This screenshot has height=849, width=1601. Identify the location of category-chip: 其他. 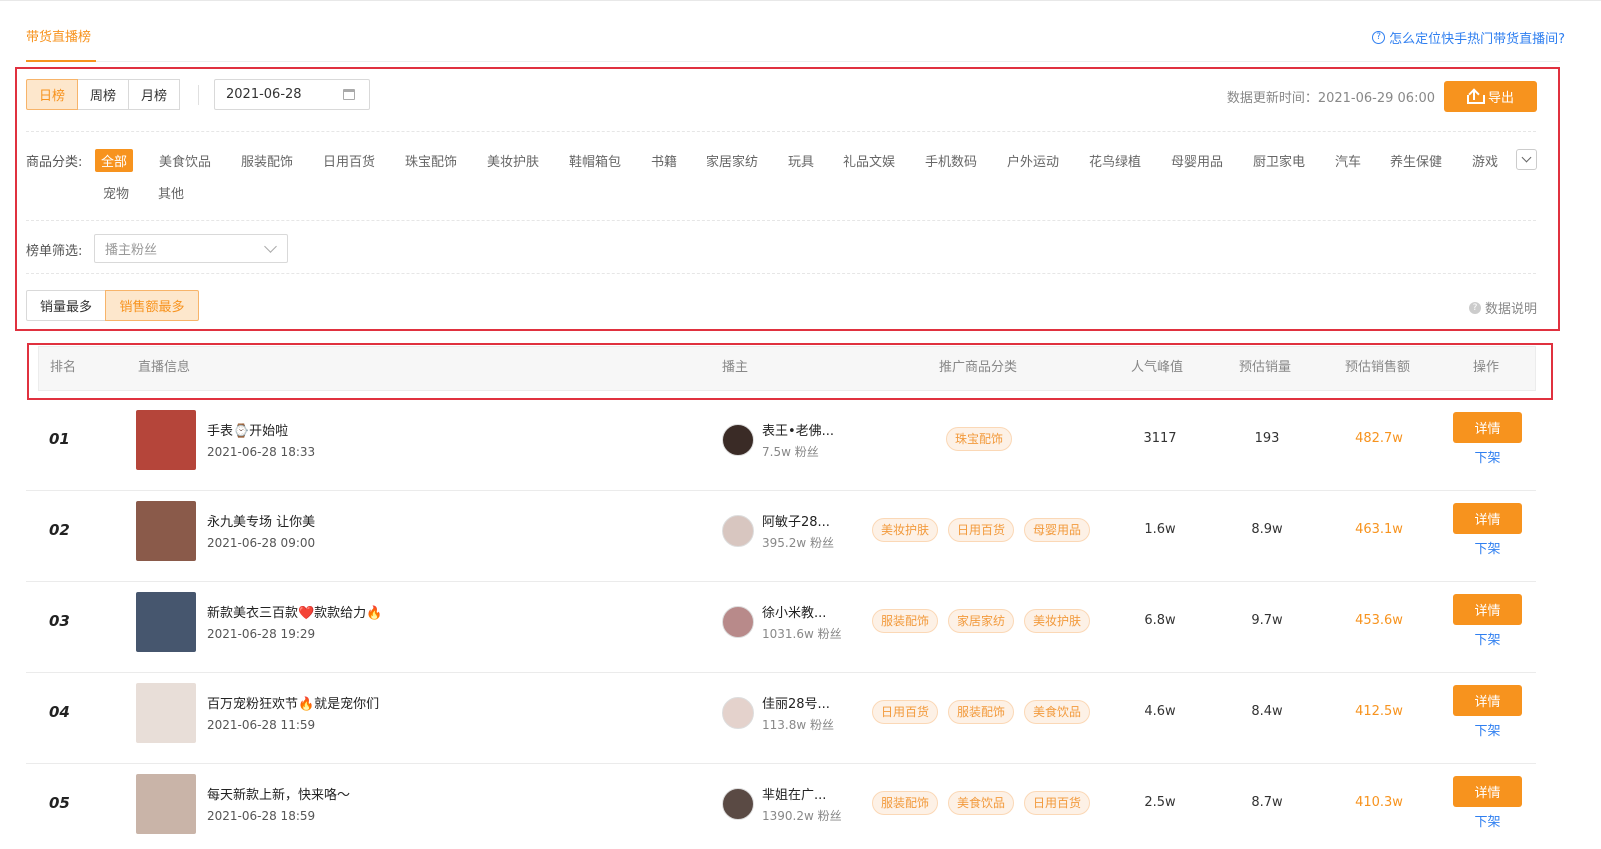
(171, 192).